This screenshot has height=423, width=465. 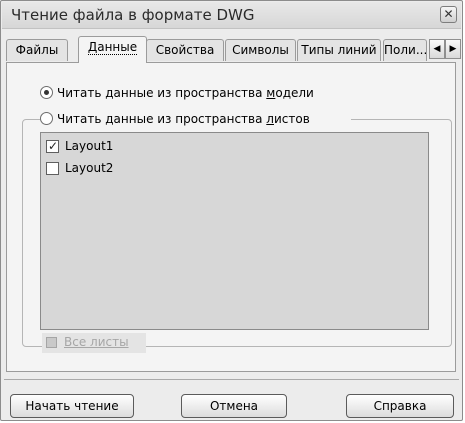 What do you see at coordinates (94, 343) in the screenshot?
I see `all-sheets-checkbox: Все листы` at bounding box center [94, 343].